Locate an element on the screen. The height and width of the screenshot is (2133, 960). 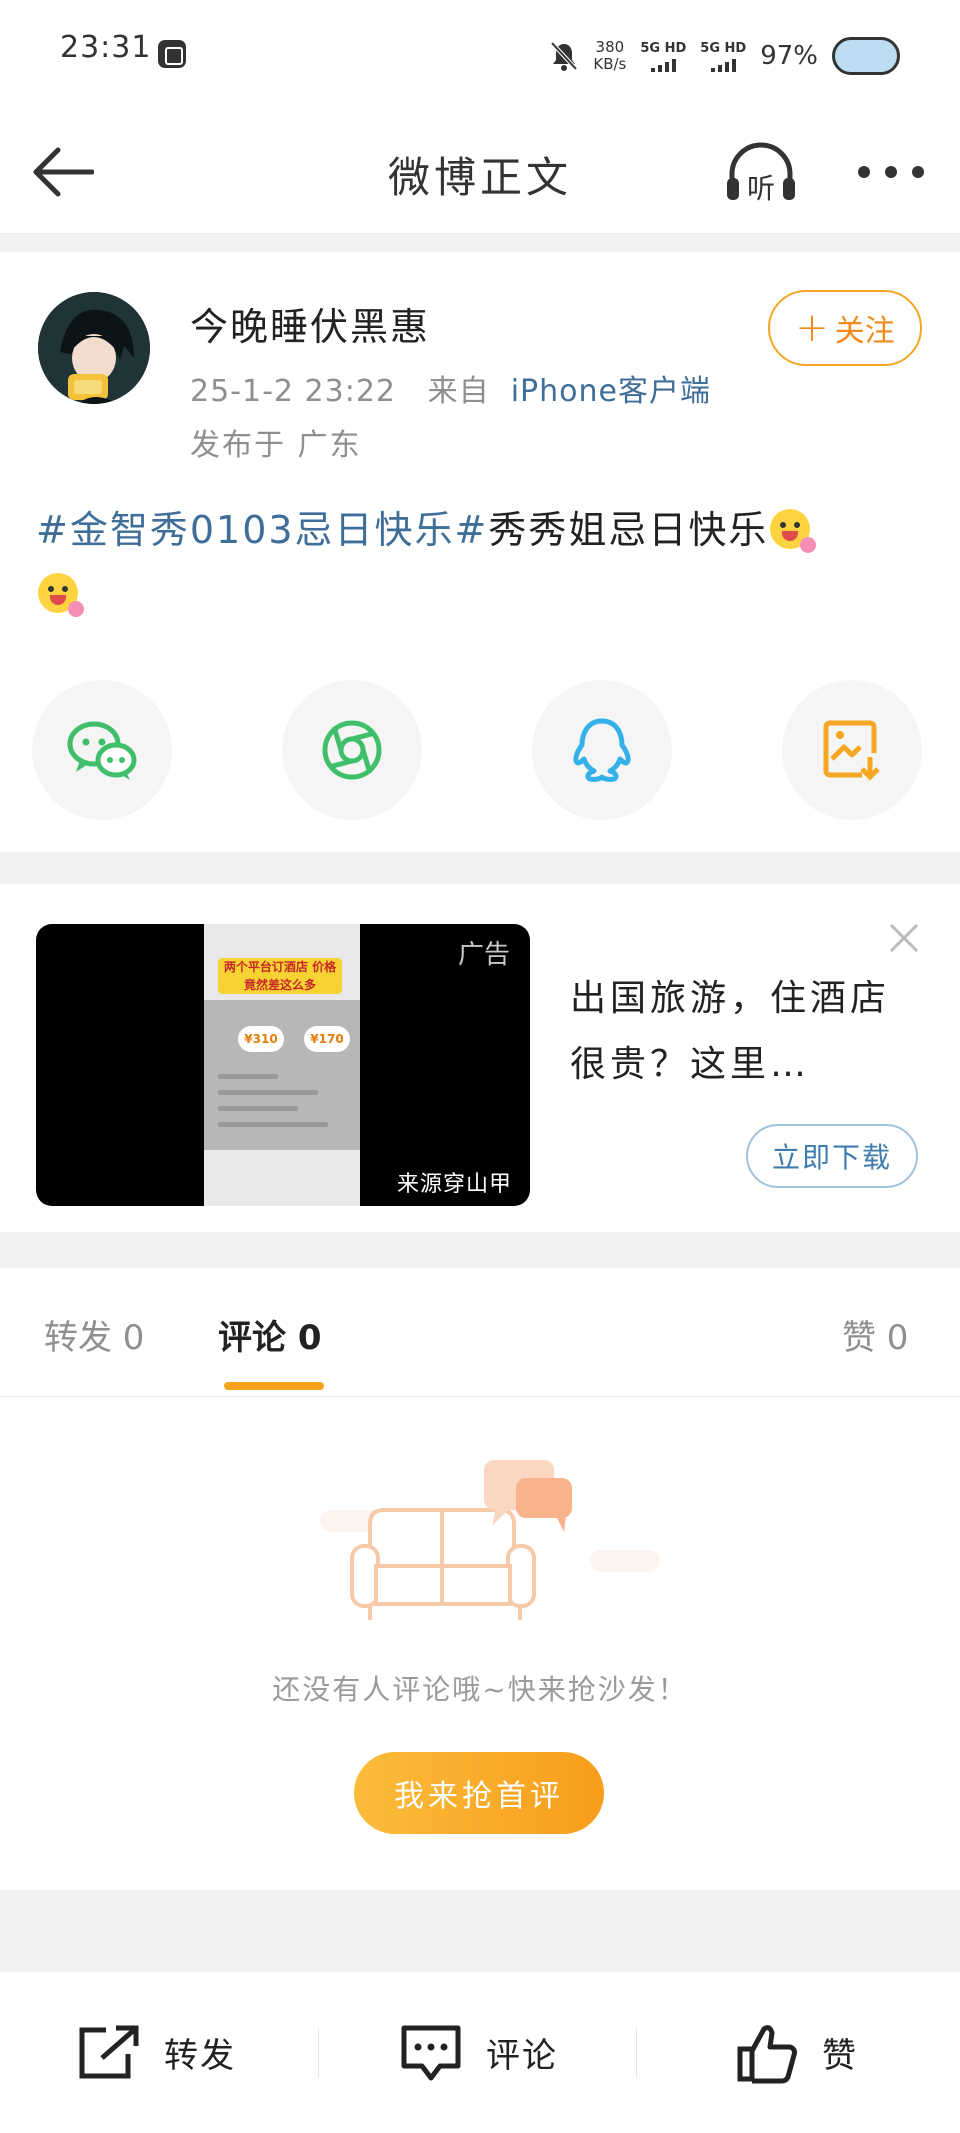
ad-video-frame: 两个平台订酒店 价格竟然差这么多 ¥310 ¥170 is located at coordinates (282, 1065).